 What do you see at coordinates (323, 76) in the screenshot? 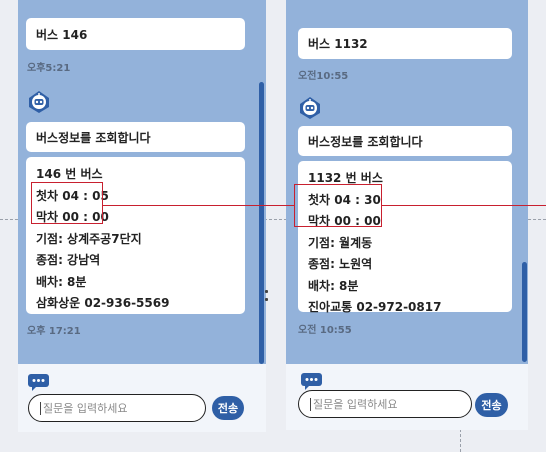
I see `message-timestamp: 오전10:55` at bounding box center [323, 76].